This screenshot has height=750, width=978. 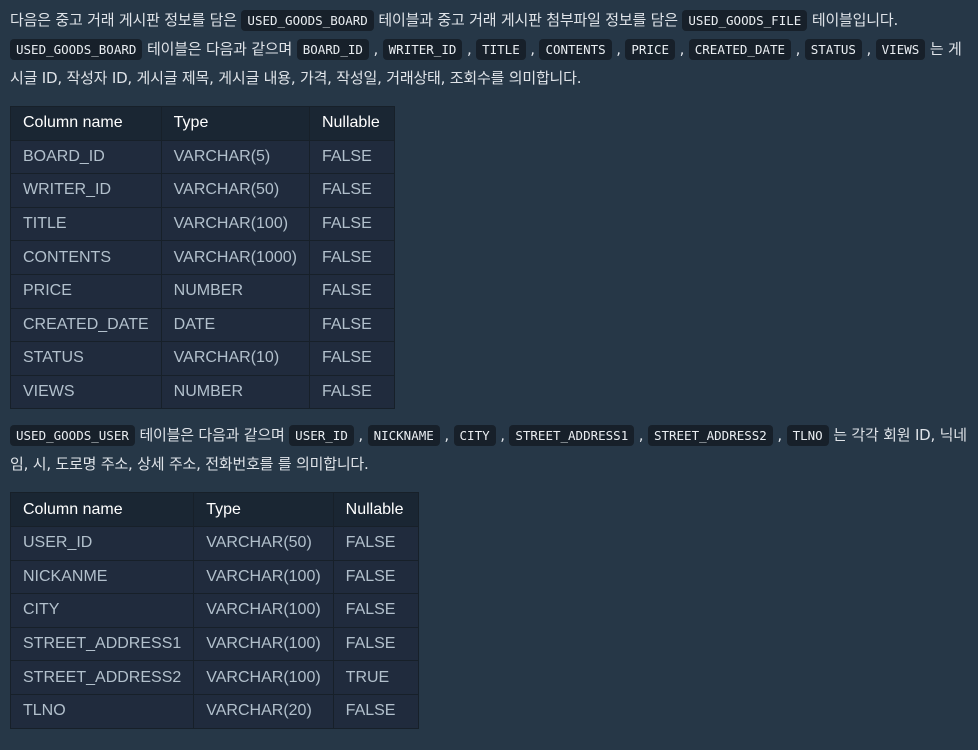 I want to click on column-code: CITY, so click(x=474, y=436).